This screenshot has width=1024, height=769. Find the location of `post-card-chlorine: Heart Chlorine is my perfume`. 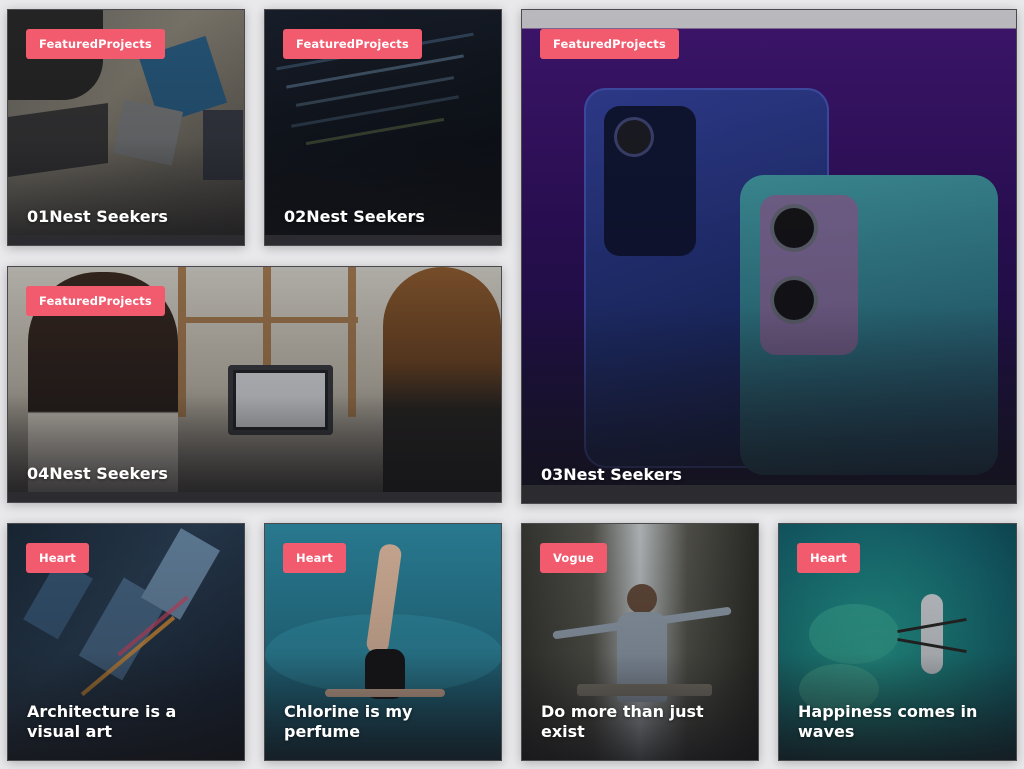

post-card-chlorine: Heart Chlorine is my perfume is located at coordinates (383, 642).